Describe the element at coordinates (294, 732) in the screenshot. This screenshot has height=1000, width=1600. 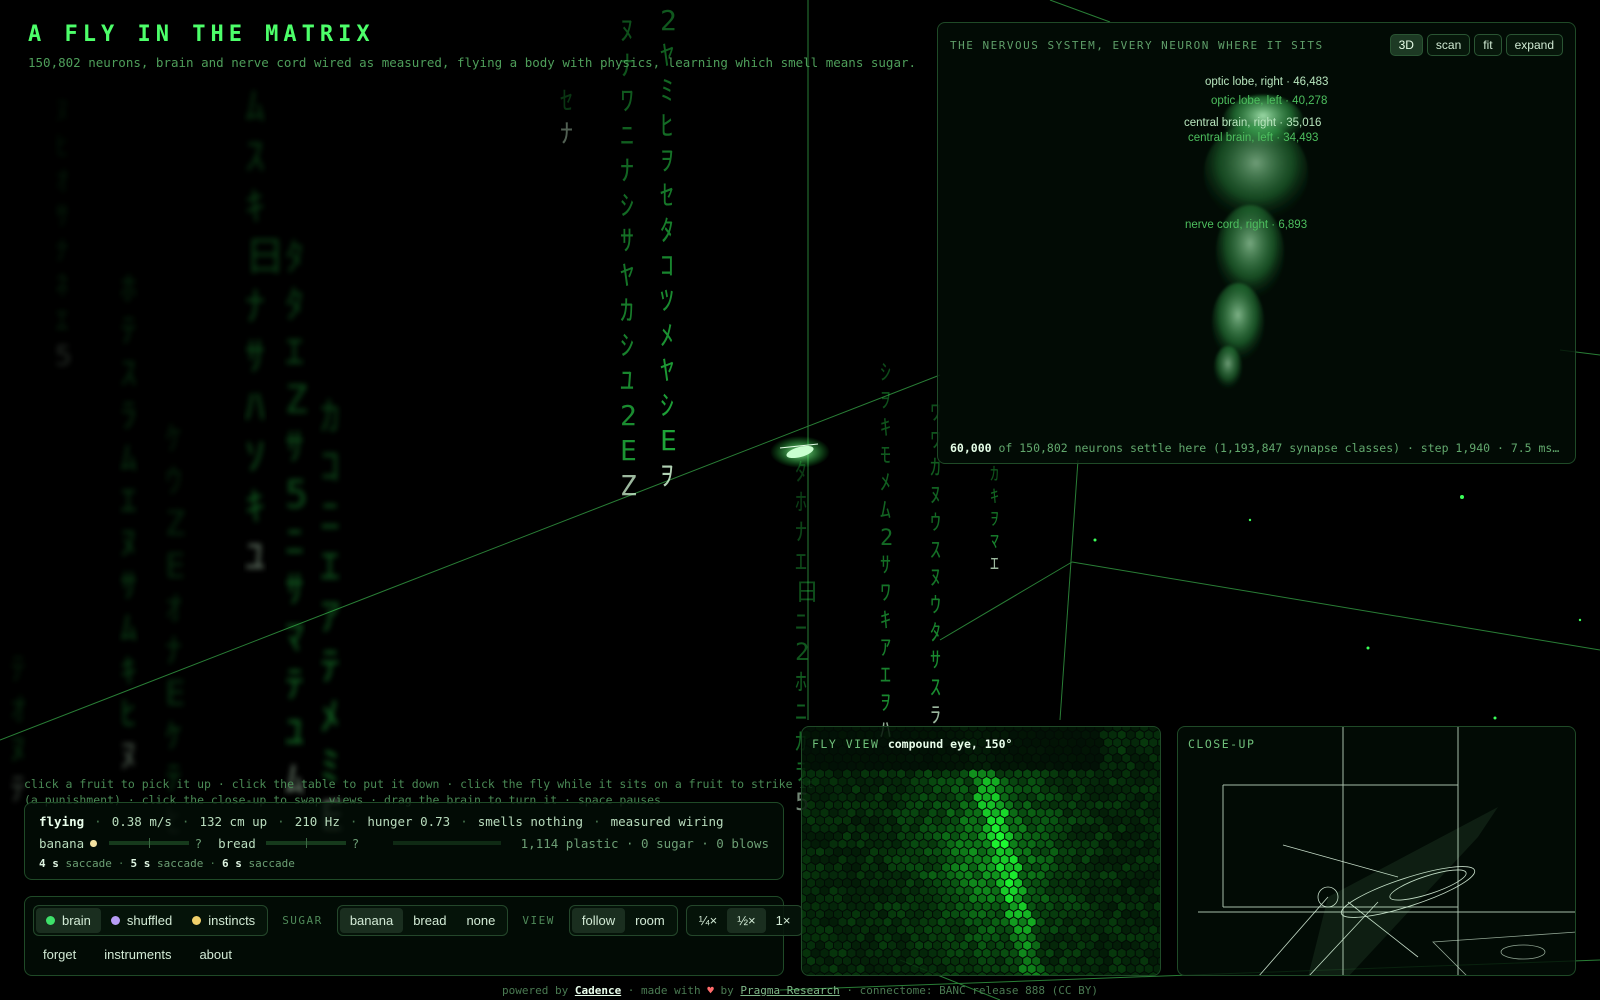
I see `rain-glyph: ﾕ` at that location.